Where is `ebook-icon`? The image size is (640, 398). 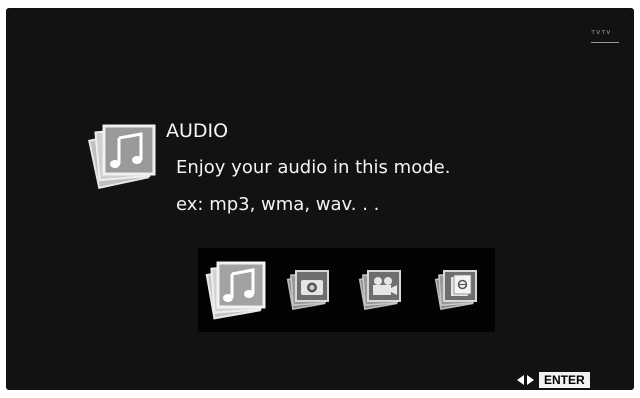 ebook-icon is located at coordinates (455, 290).